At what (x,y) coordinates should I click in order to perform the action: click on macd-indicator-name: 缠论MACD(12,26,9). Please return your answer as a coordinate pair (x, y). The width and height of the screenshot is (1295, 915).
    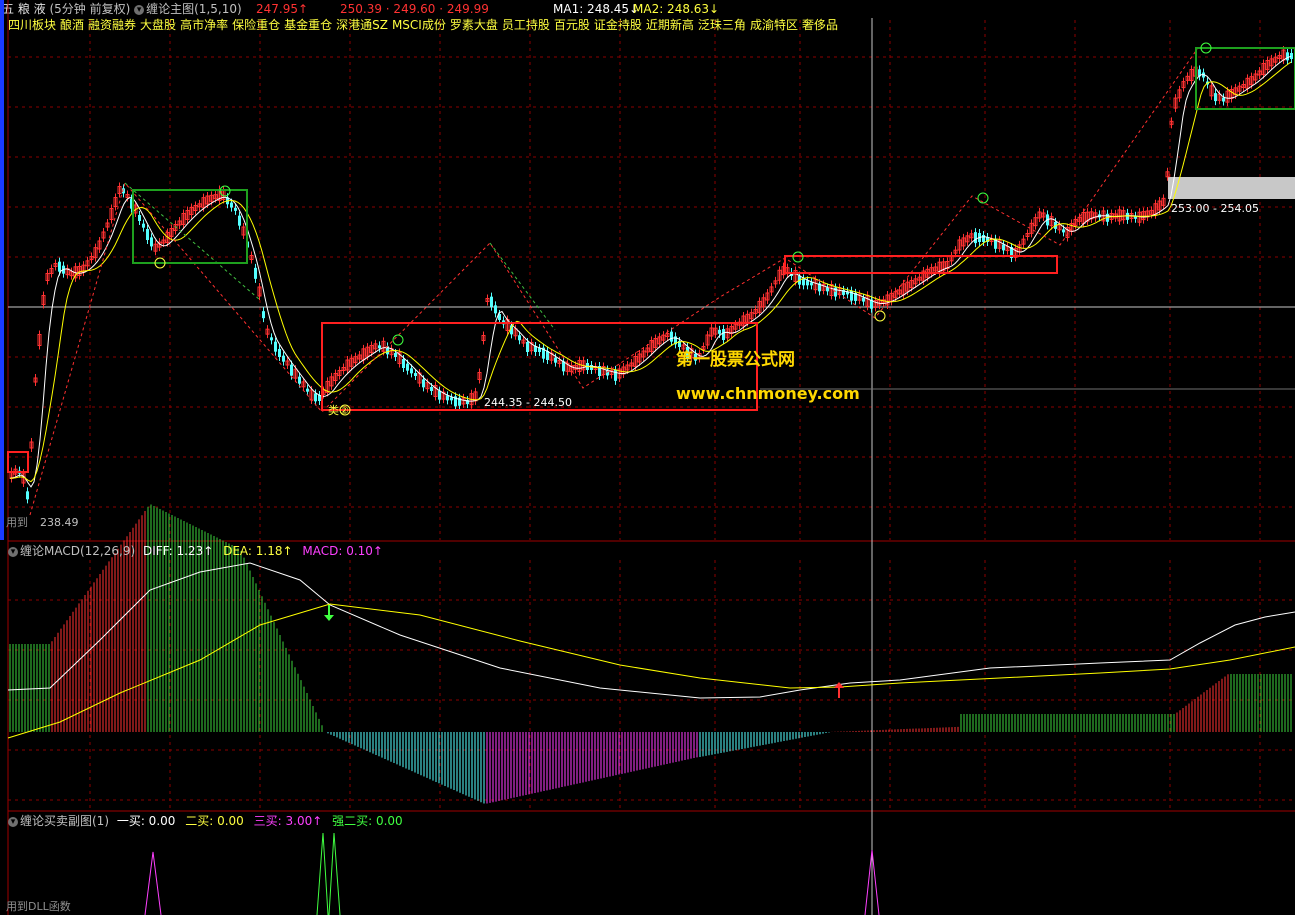
    Looking at the image, I should click on (77, 551).